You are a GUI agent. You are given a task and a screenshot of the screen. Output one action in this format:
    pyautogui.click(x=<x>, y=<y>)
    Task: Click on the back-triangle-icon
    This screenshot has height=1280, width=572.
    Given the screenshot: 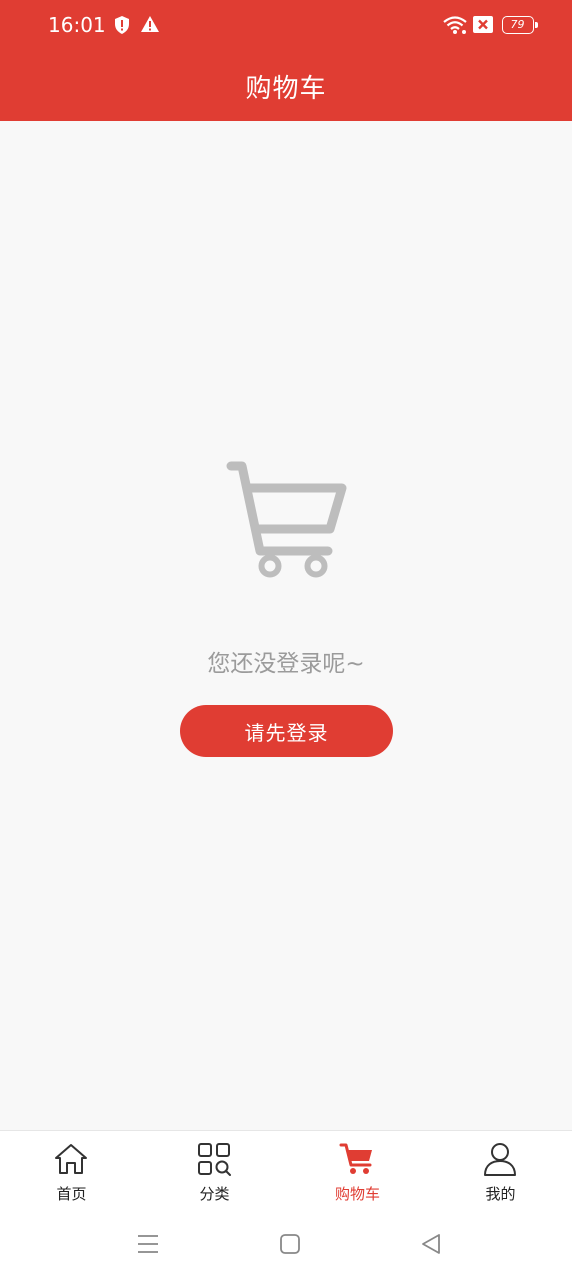 What is the action you would take?
    pyautogui.click(x=431, y=1244)
    